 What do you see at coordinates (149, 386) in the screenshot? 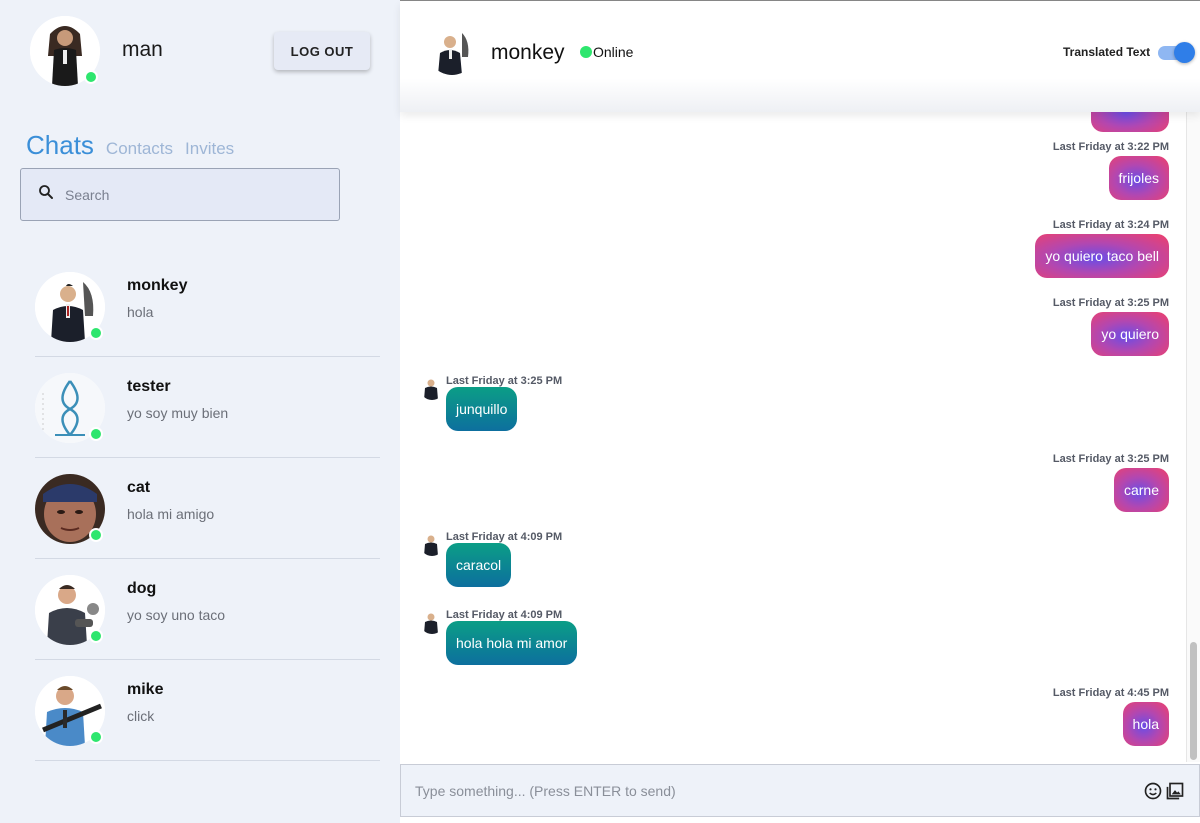
I see `chat-name: tester` at bounding box center [149, 386].